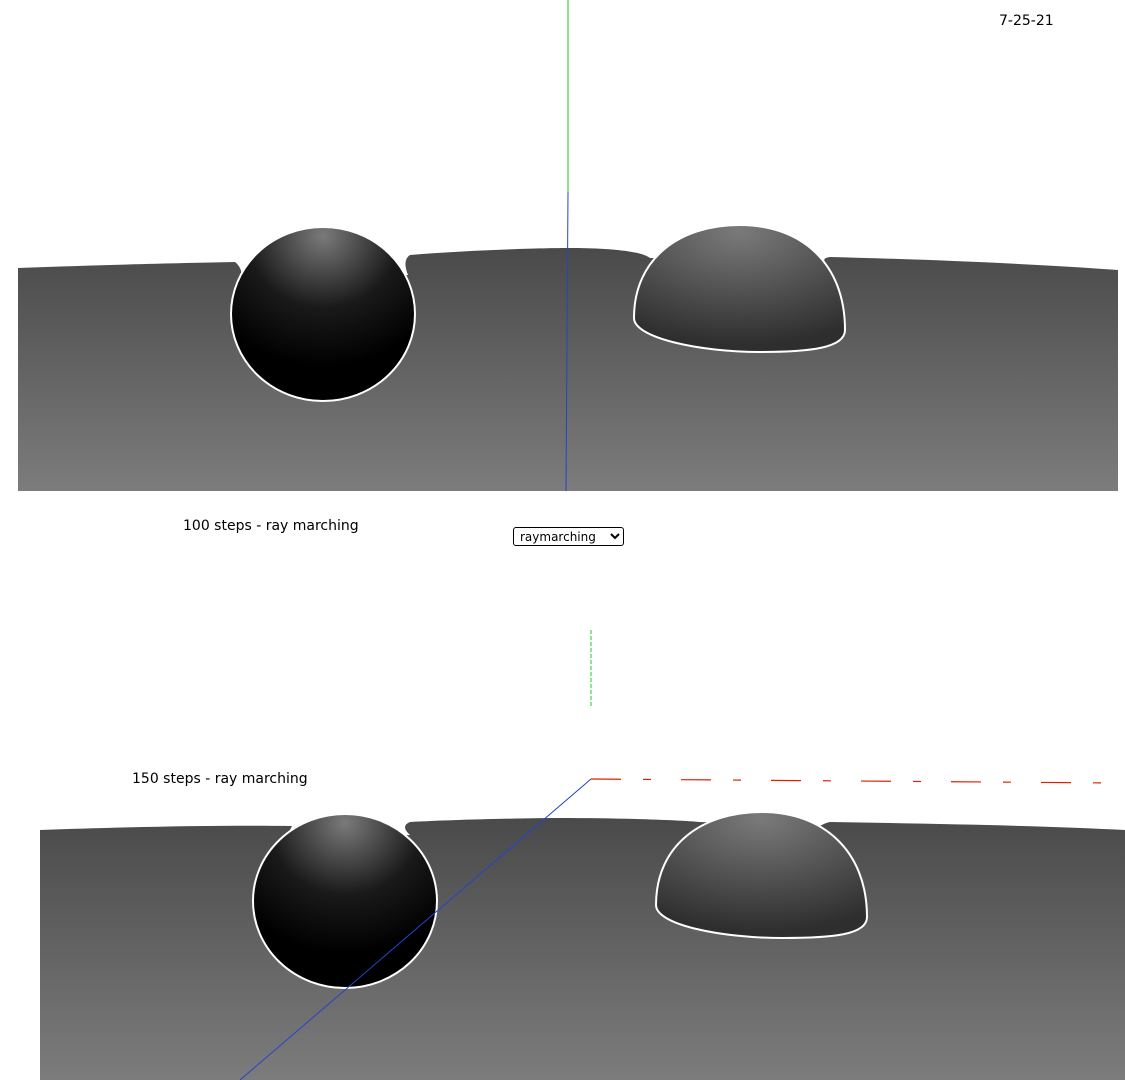 The height and width of the screenshot is (1080, 1125). What do you see at coordinates (739, 288) in the screenshot?
I see `hemisphere` at bounding box center [739, 288].